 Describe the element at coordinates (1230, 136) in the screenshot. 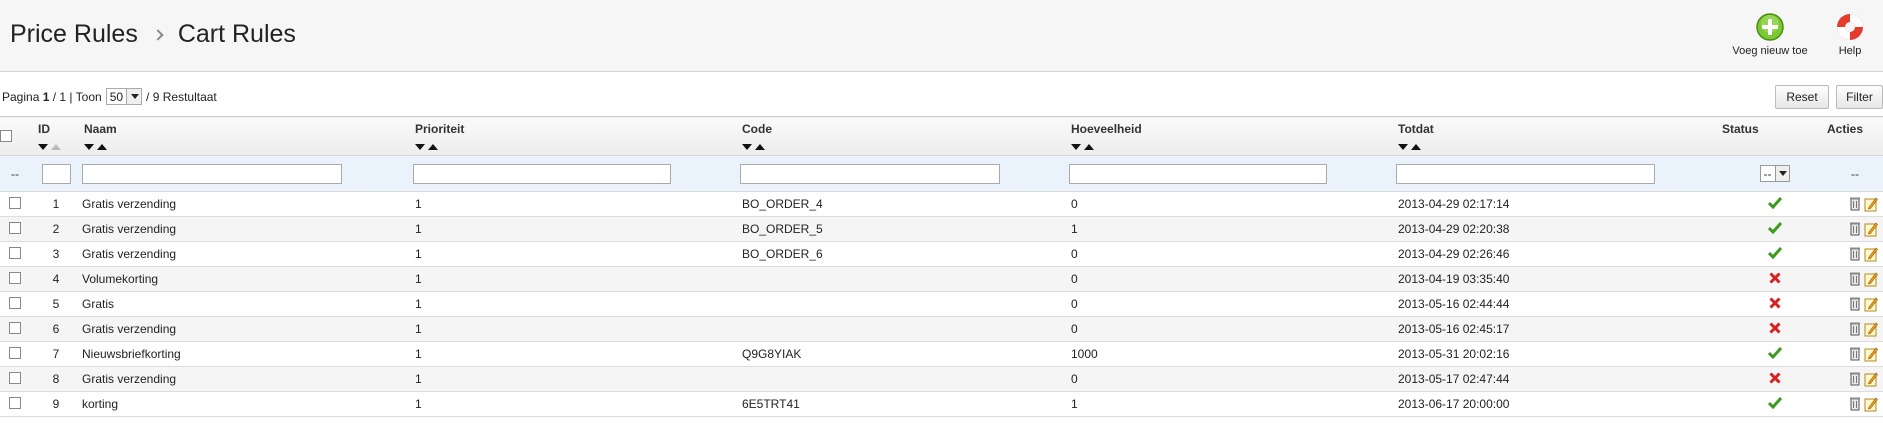

I see `column-quantity: Hoeveelheid` at that location.